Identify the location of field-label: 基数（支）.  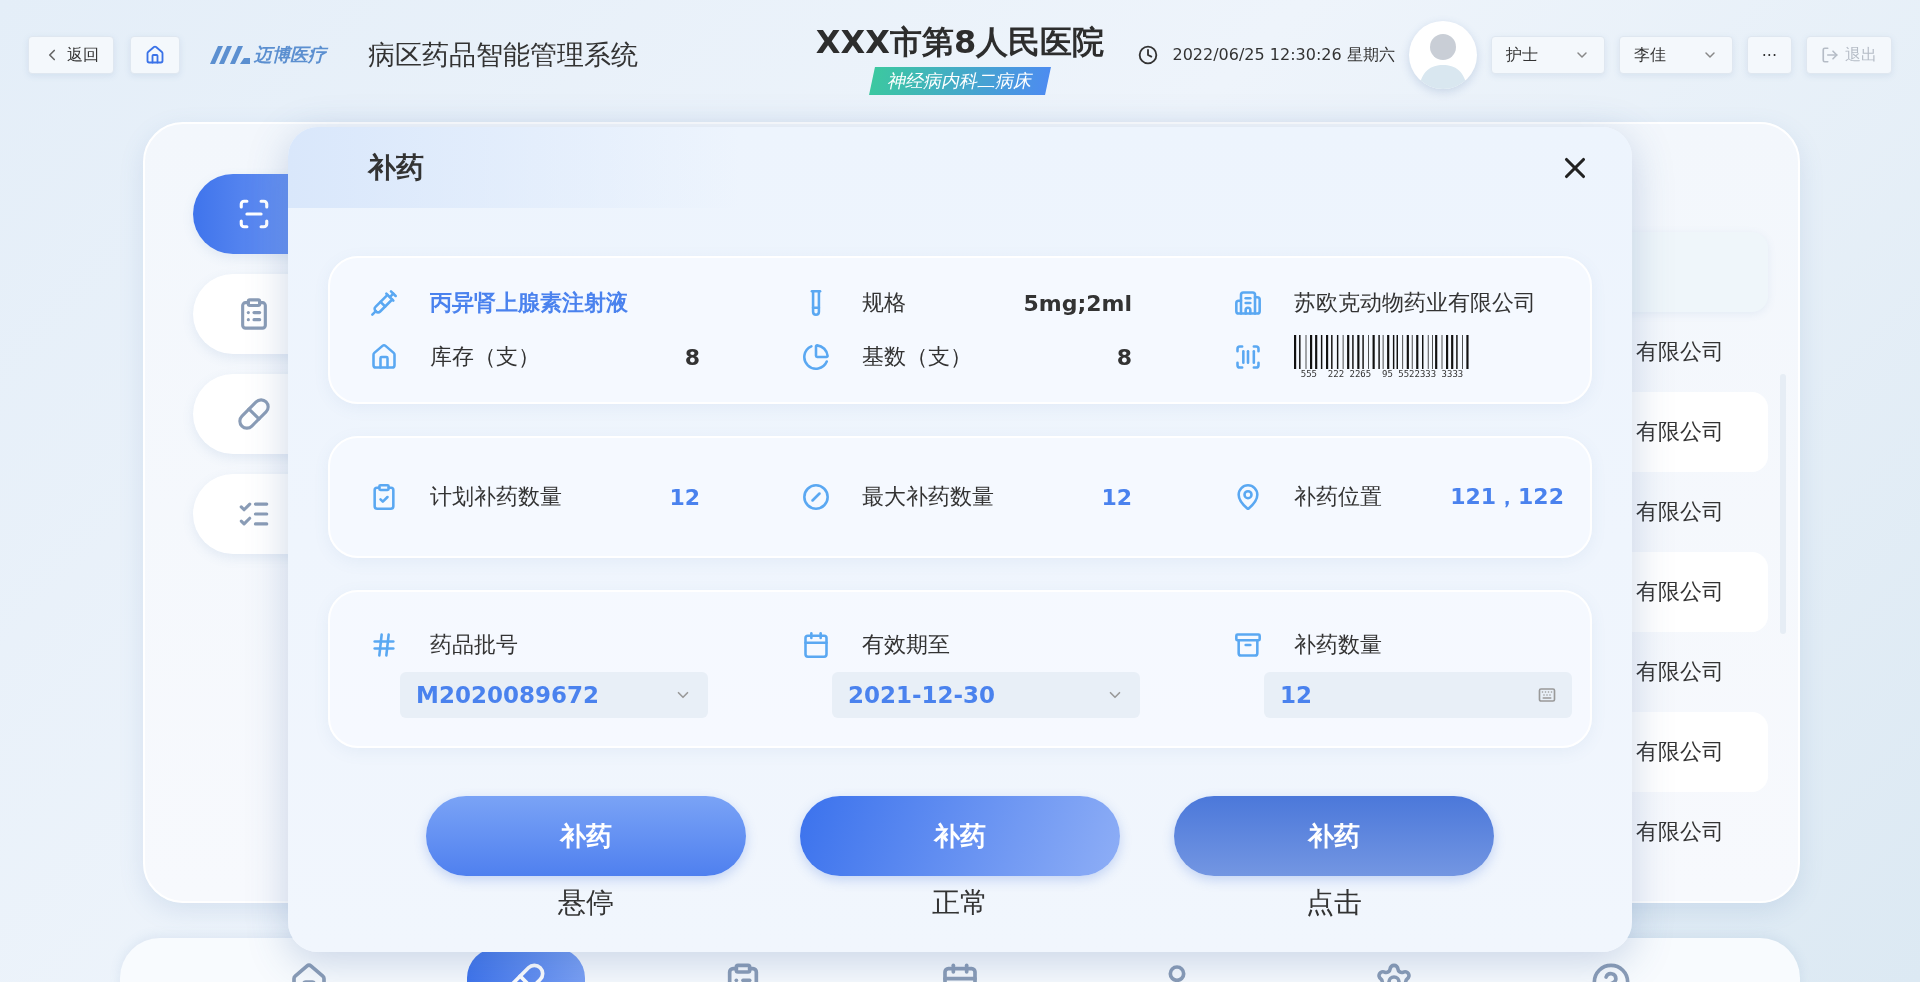
(917, 357).